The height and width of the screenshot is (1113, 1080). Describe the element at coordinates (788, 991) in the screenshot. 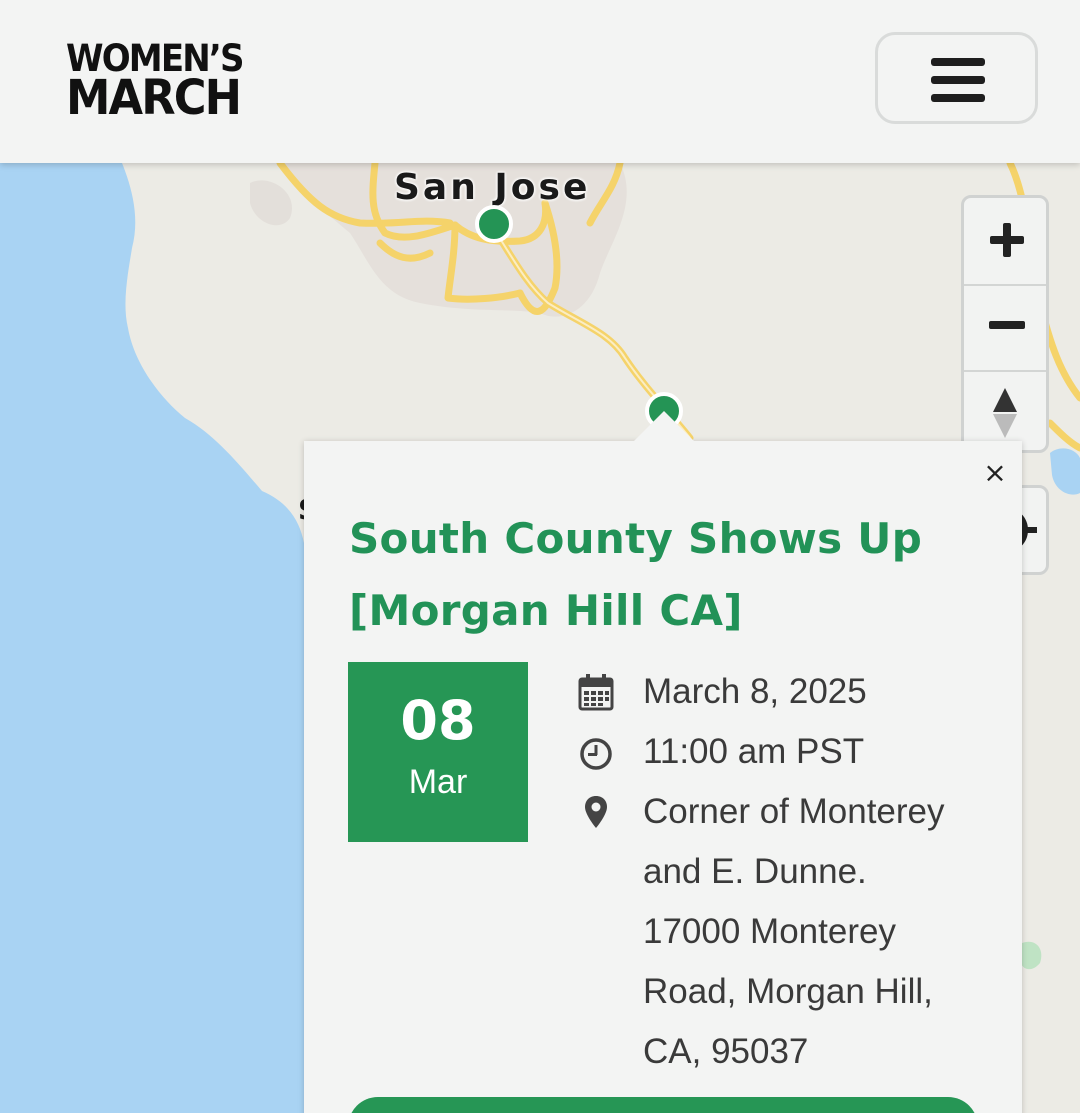

I see `event-location-line: Road, Morgan Hill,` at that location.